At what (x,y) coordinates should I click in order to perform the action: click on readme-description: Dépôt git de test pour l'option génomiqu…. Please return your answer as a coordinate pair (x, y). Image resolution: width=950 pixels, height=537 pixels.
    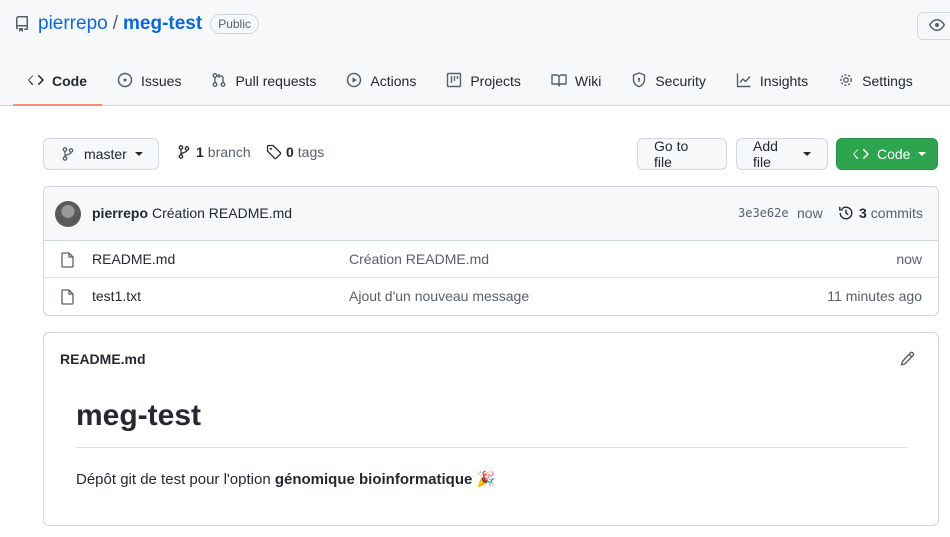
    Looking at the image, I should click on (285, 479).